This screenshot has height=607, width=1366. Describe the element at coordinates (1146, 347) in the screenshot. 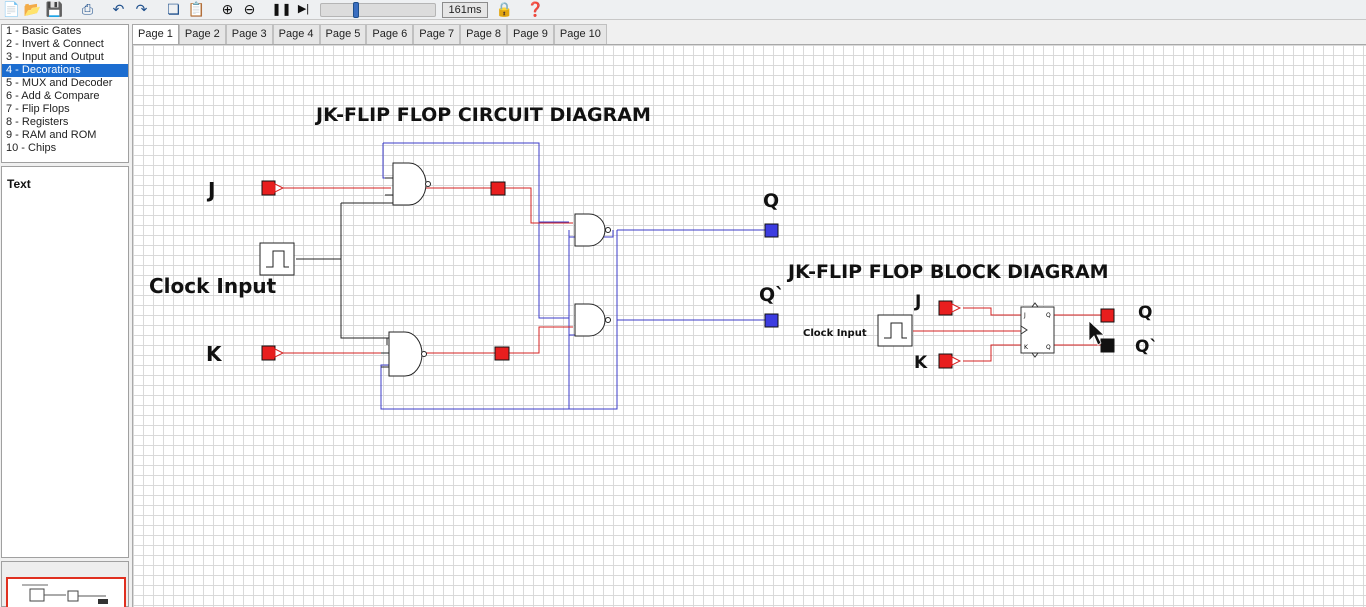

I see `block-label-q-bar: Q`` at that location.